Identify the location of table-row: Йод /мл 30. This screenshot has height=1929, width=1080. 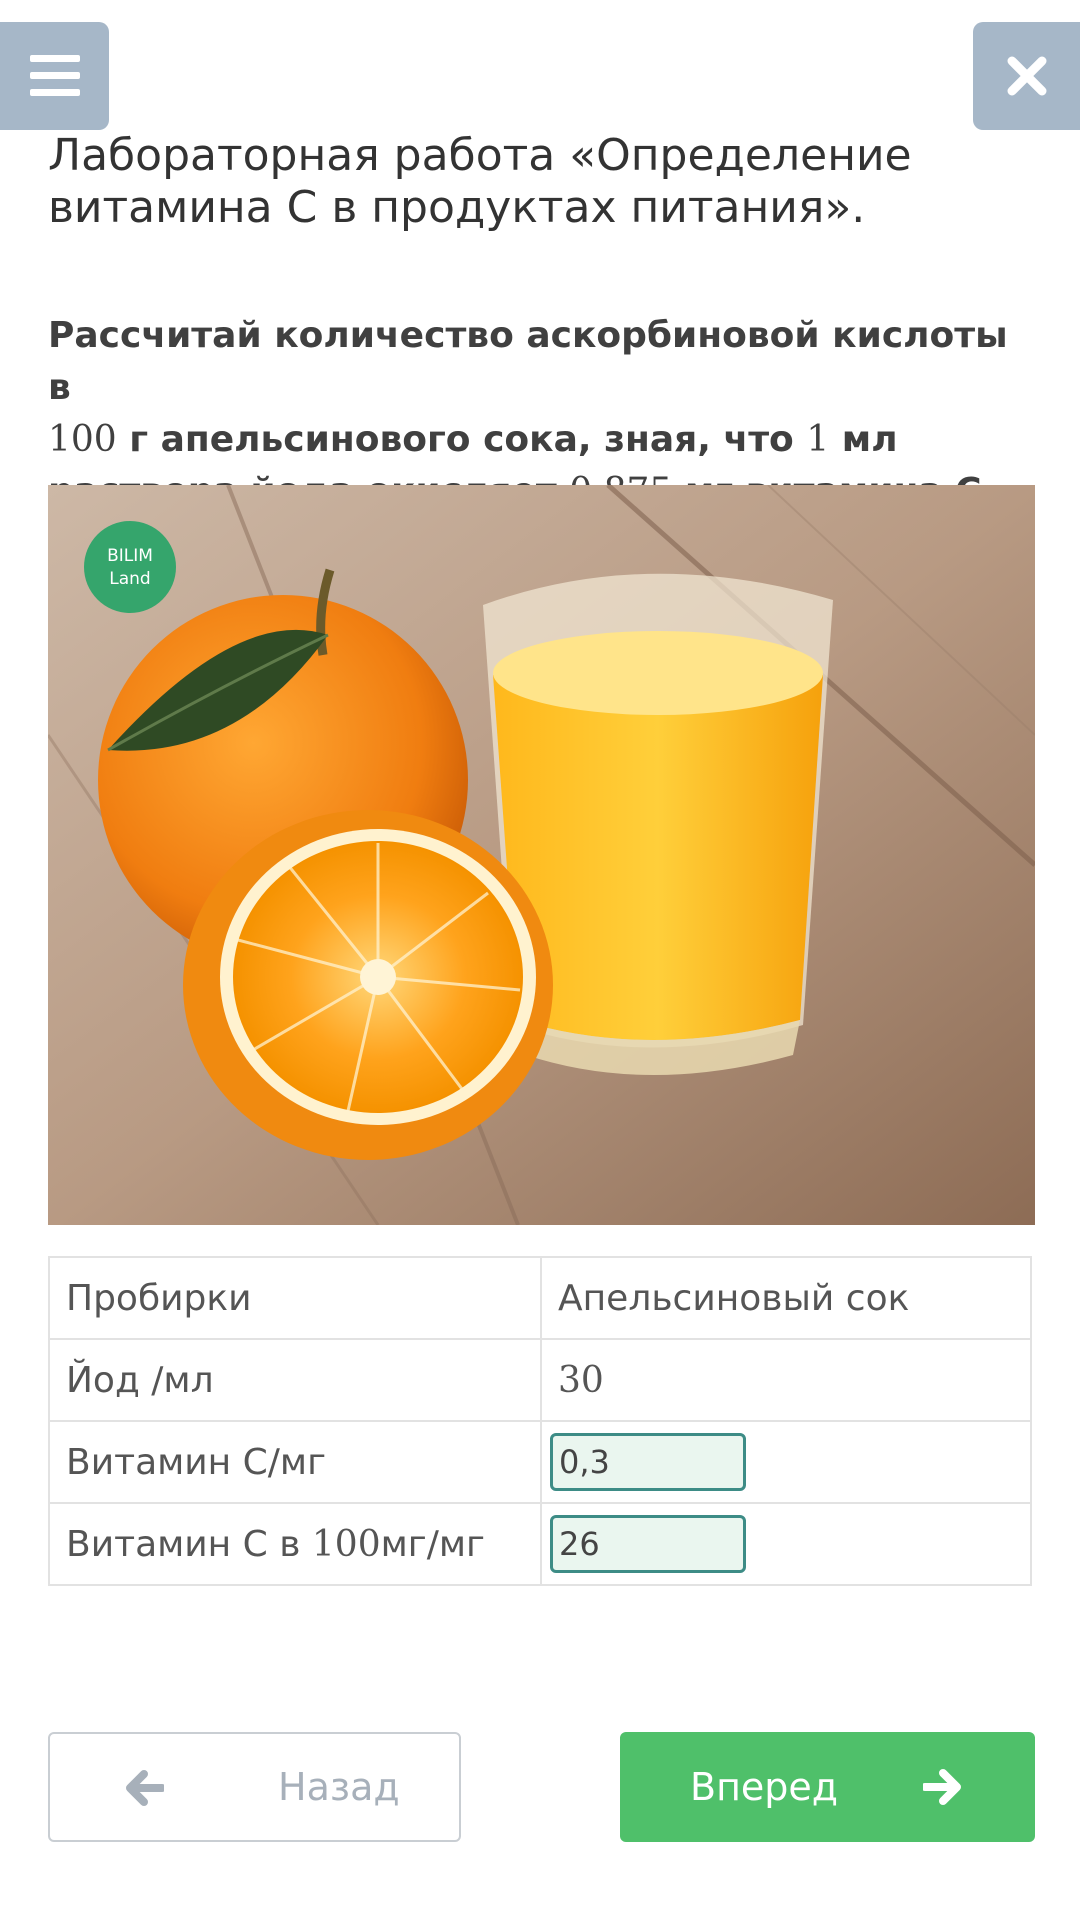
(540, 1380).